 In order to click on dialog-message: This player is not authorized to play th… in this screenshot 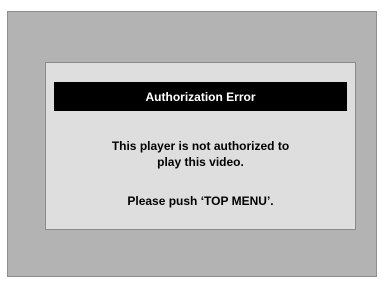, I will do `click(200, 154)`.